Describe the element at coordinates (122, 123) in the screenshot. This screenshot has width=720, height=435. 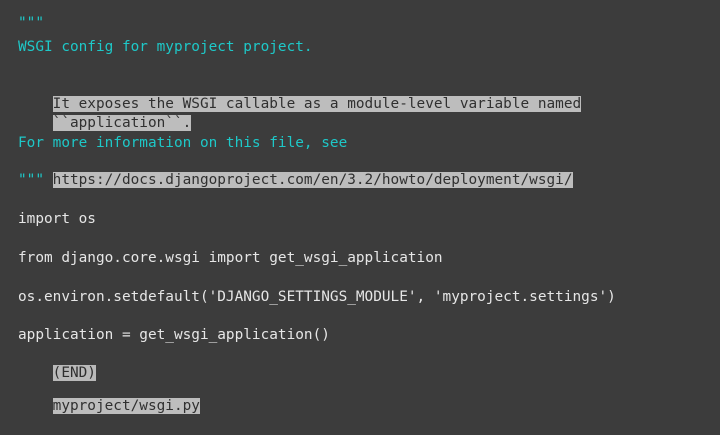
I see `docstring-text: ``application``.` at that location.